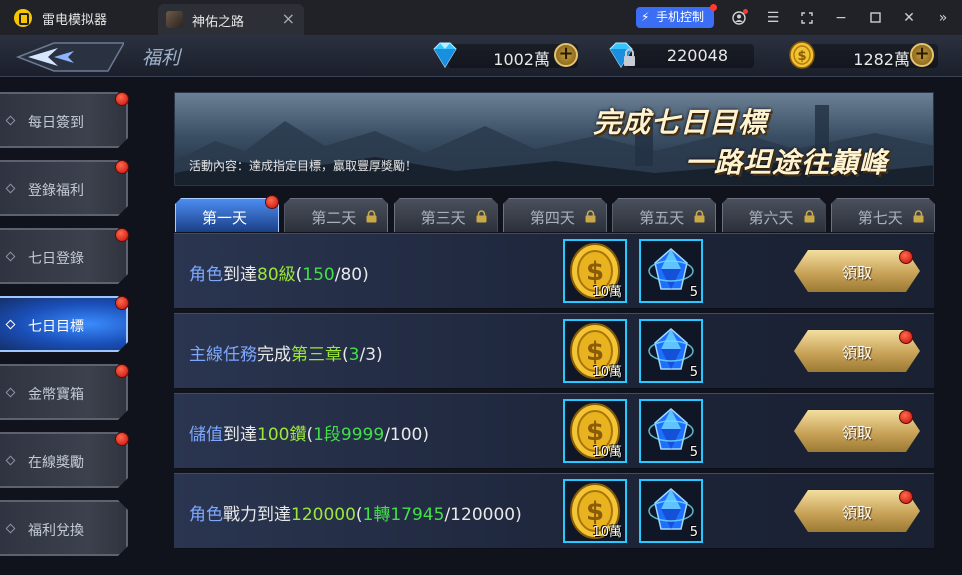 The height and width of the screenshot is (575, 962). Describe the element at coordinates (64, 528) in the screenshot. I see `sidebar-item-7: 福利兌換` at that location.